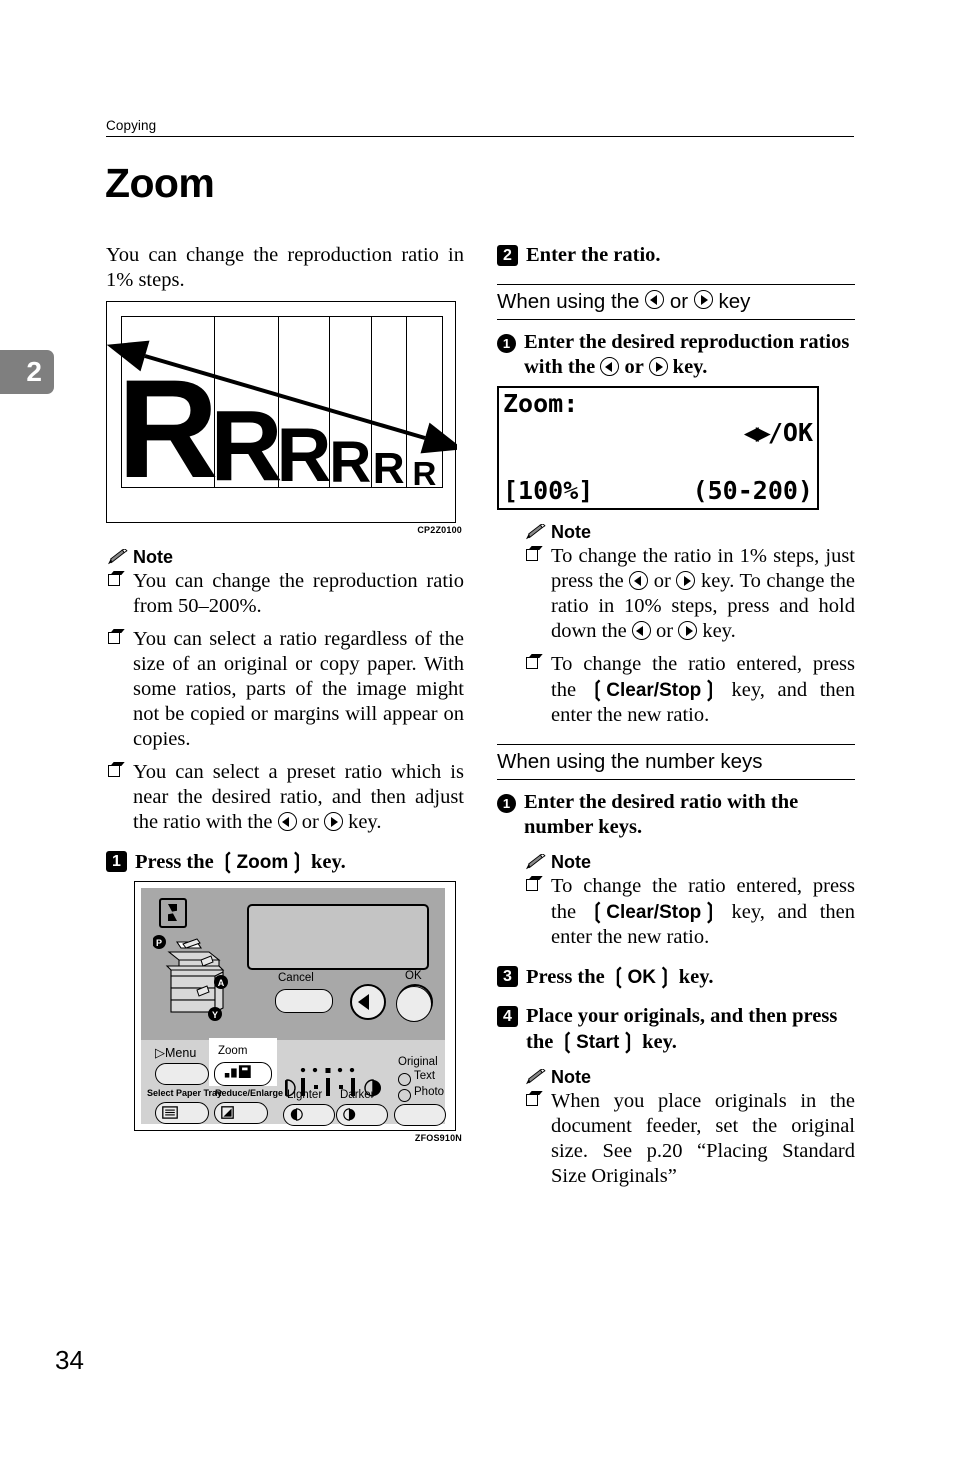  I want to click on text-radio-icon, so click(404, 1079).